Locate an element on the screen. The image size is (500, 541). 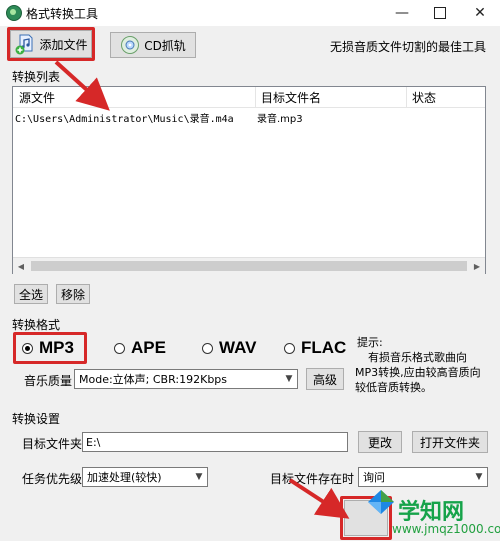
maximize-button is located at coordinates (440, 13).